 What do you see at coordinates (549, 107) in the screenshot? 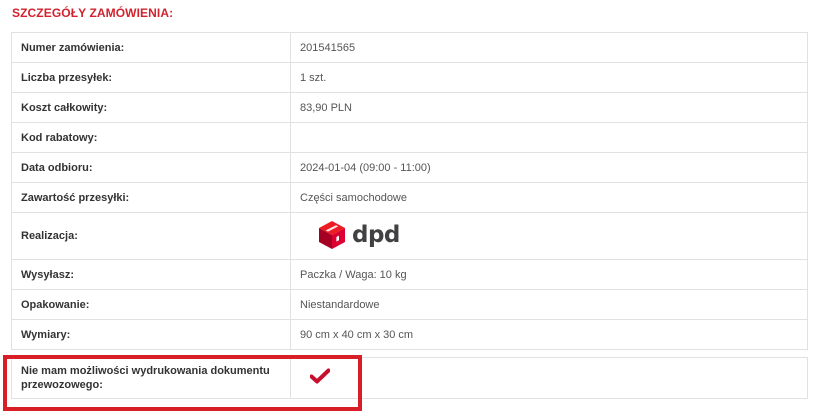
I see `row-value: 83,90 PLN` at bounding box center [549, 107].